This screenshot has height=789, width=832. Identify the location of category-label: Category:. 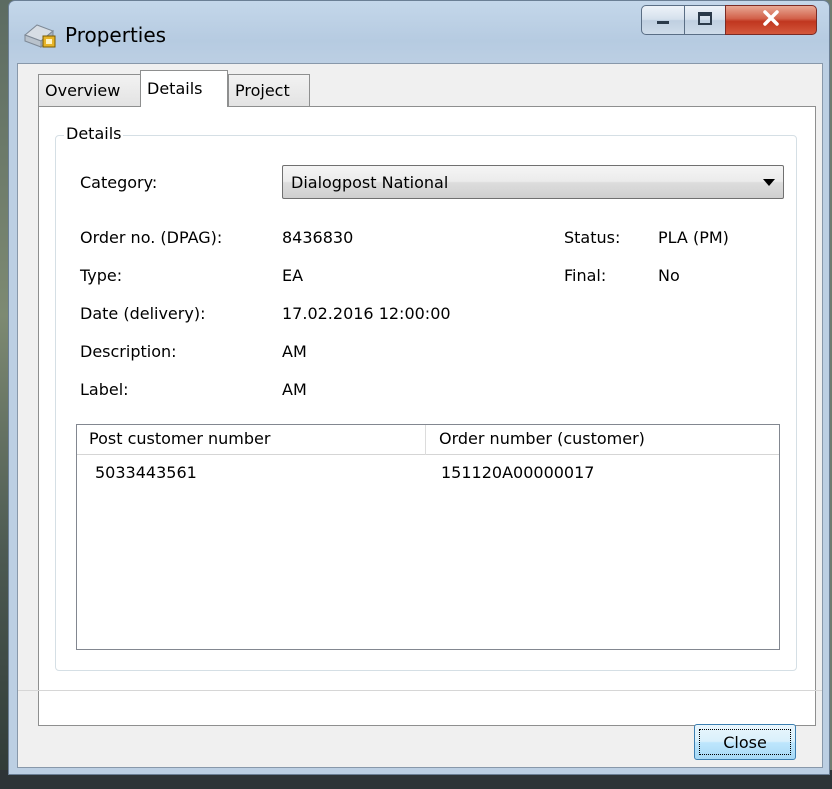
(119, 182).